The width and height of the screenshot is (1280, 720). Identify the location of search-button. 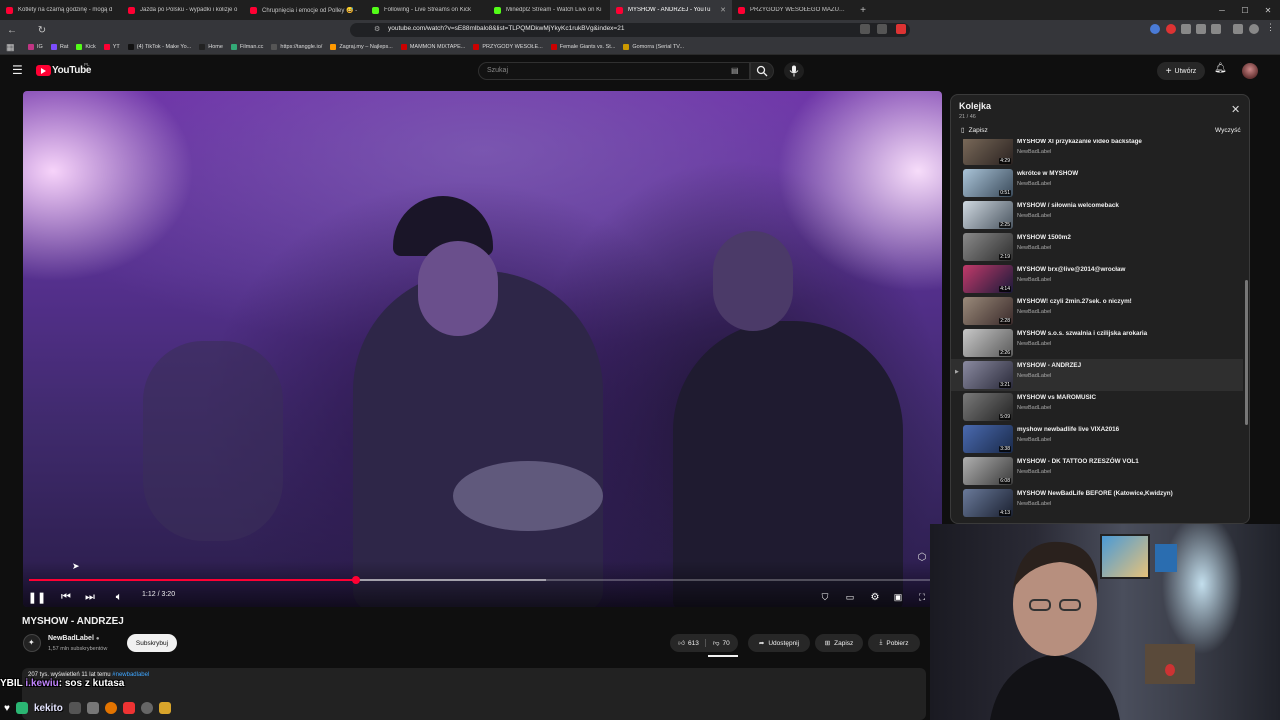
(762, 71).